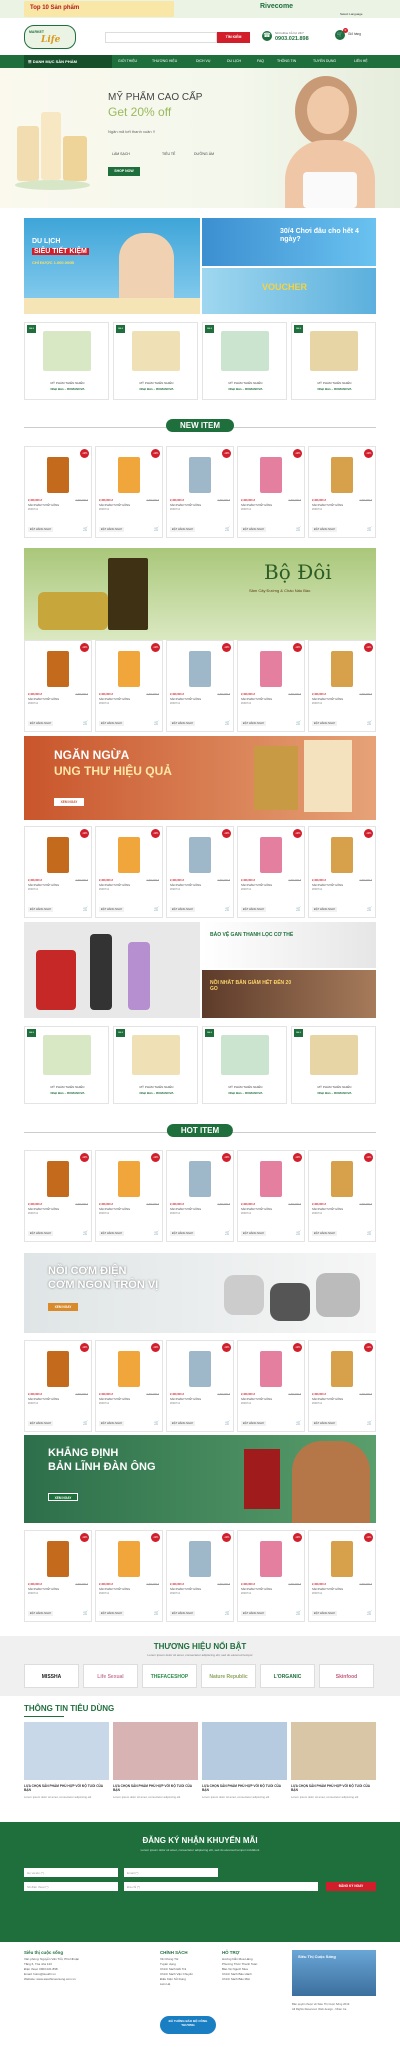 This screenshot has width=400, height=2047. I want to click on subscribe-button: ĐĂNG KÝ NGAY, so click(351, 1886).